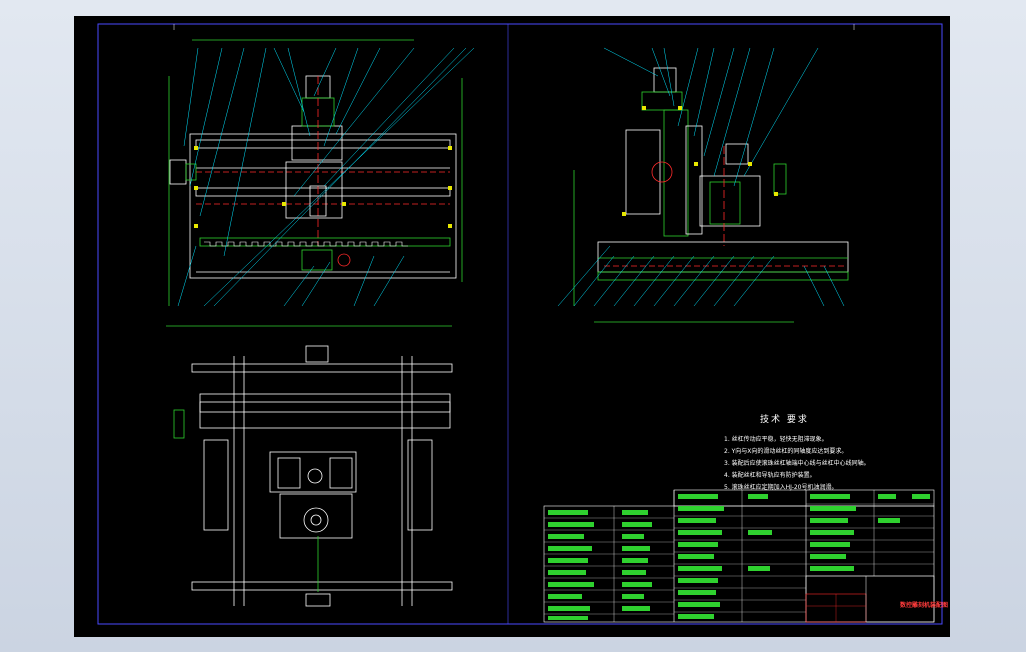  What do you see at coordinates (786, 451) in the screenshot?
I see `requirement-item-2: 2. Y向与X向的滑动丝杠的同轴度应达到要求。` at bounding box center [786, 451].